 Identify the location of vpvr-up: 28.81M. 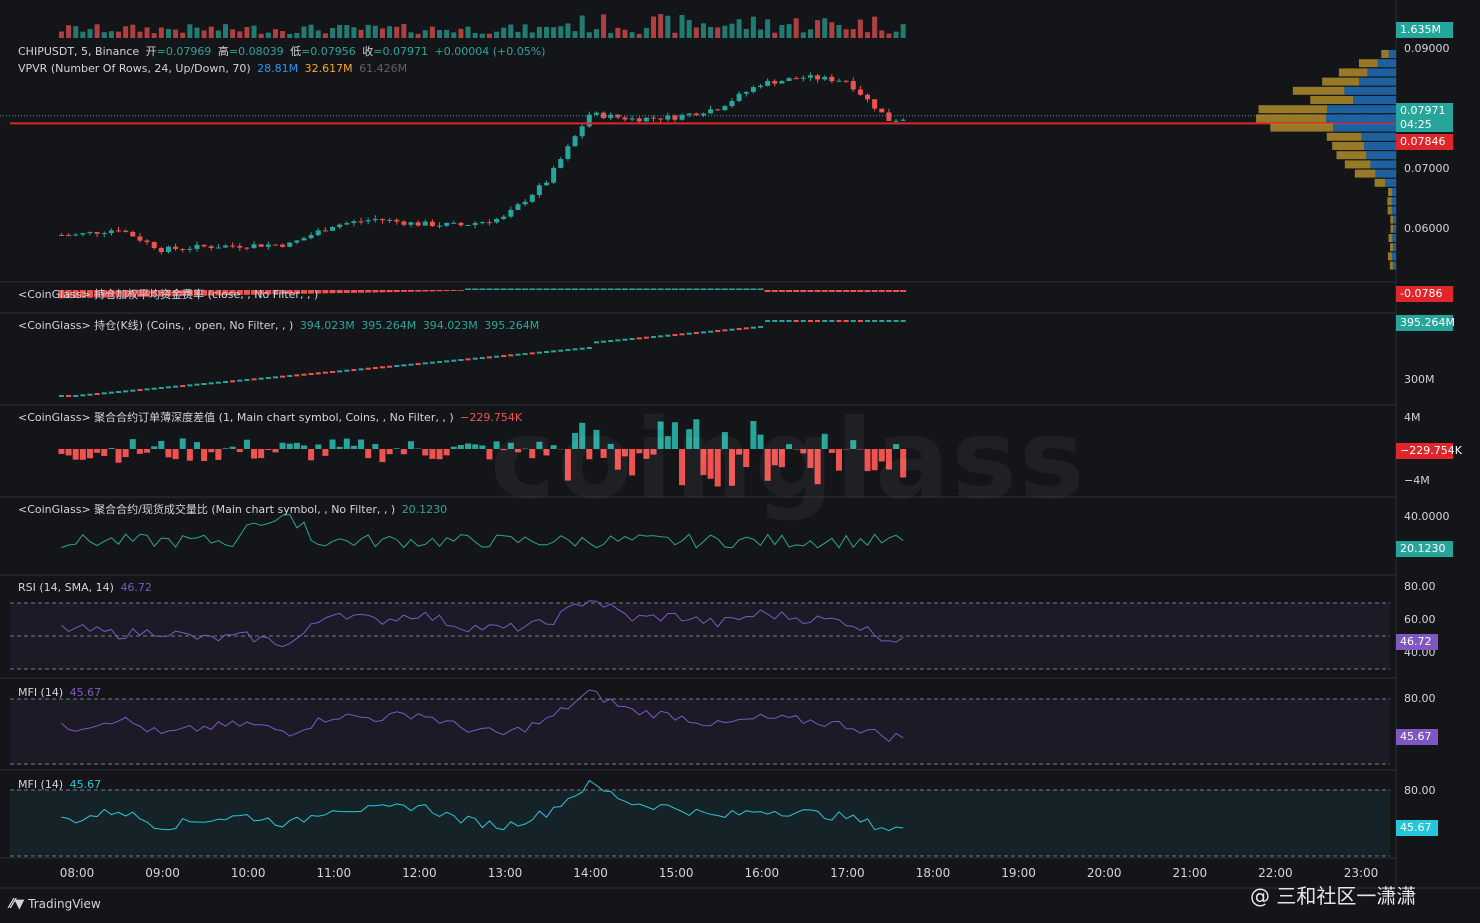
(278, 68).